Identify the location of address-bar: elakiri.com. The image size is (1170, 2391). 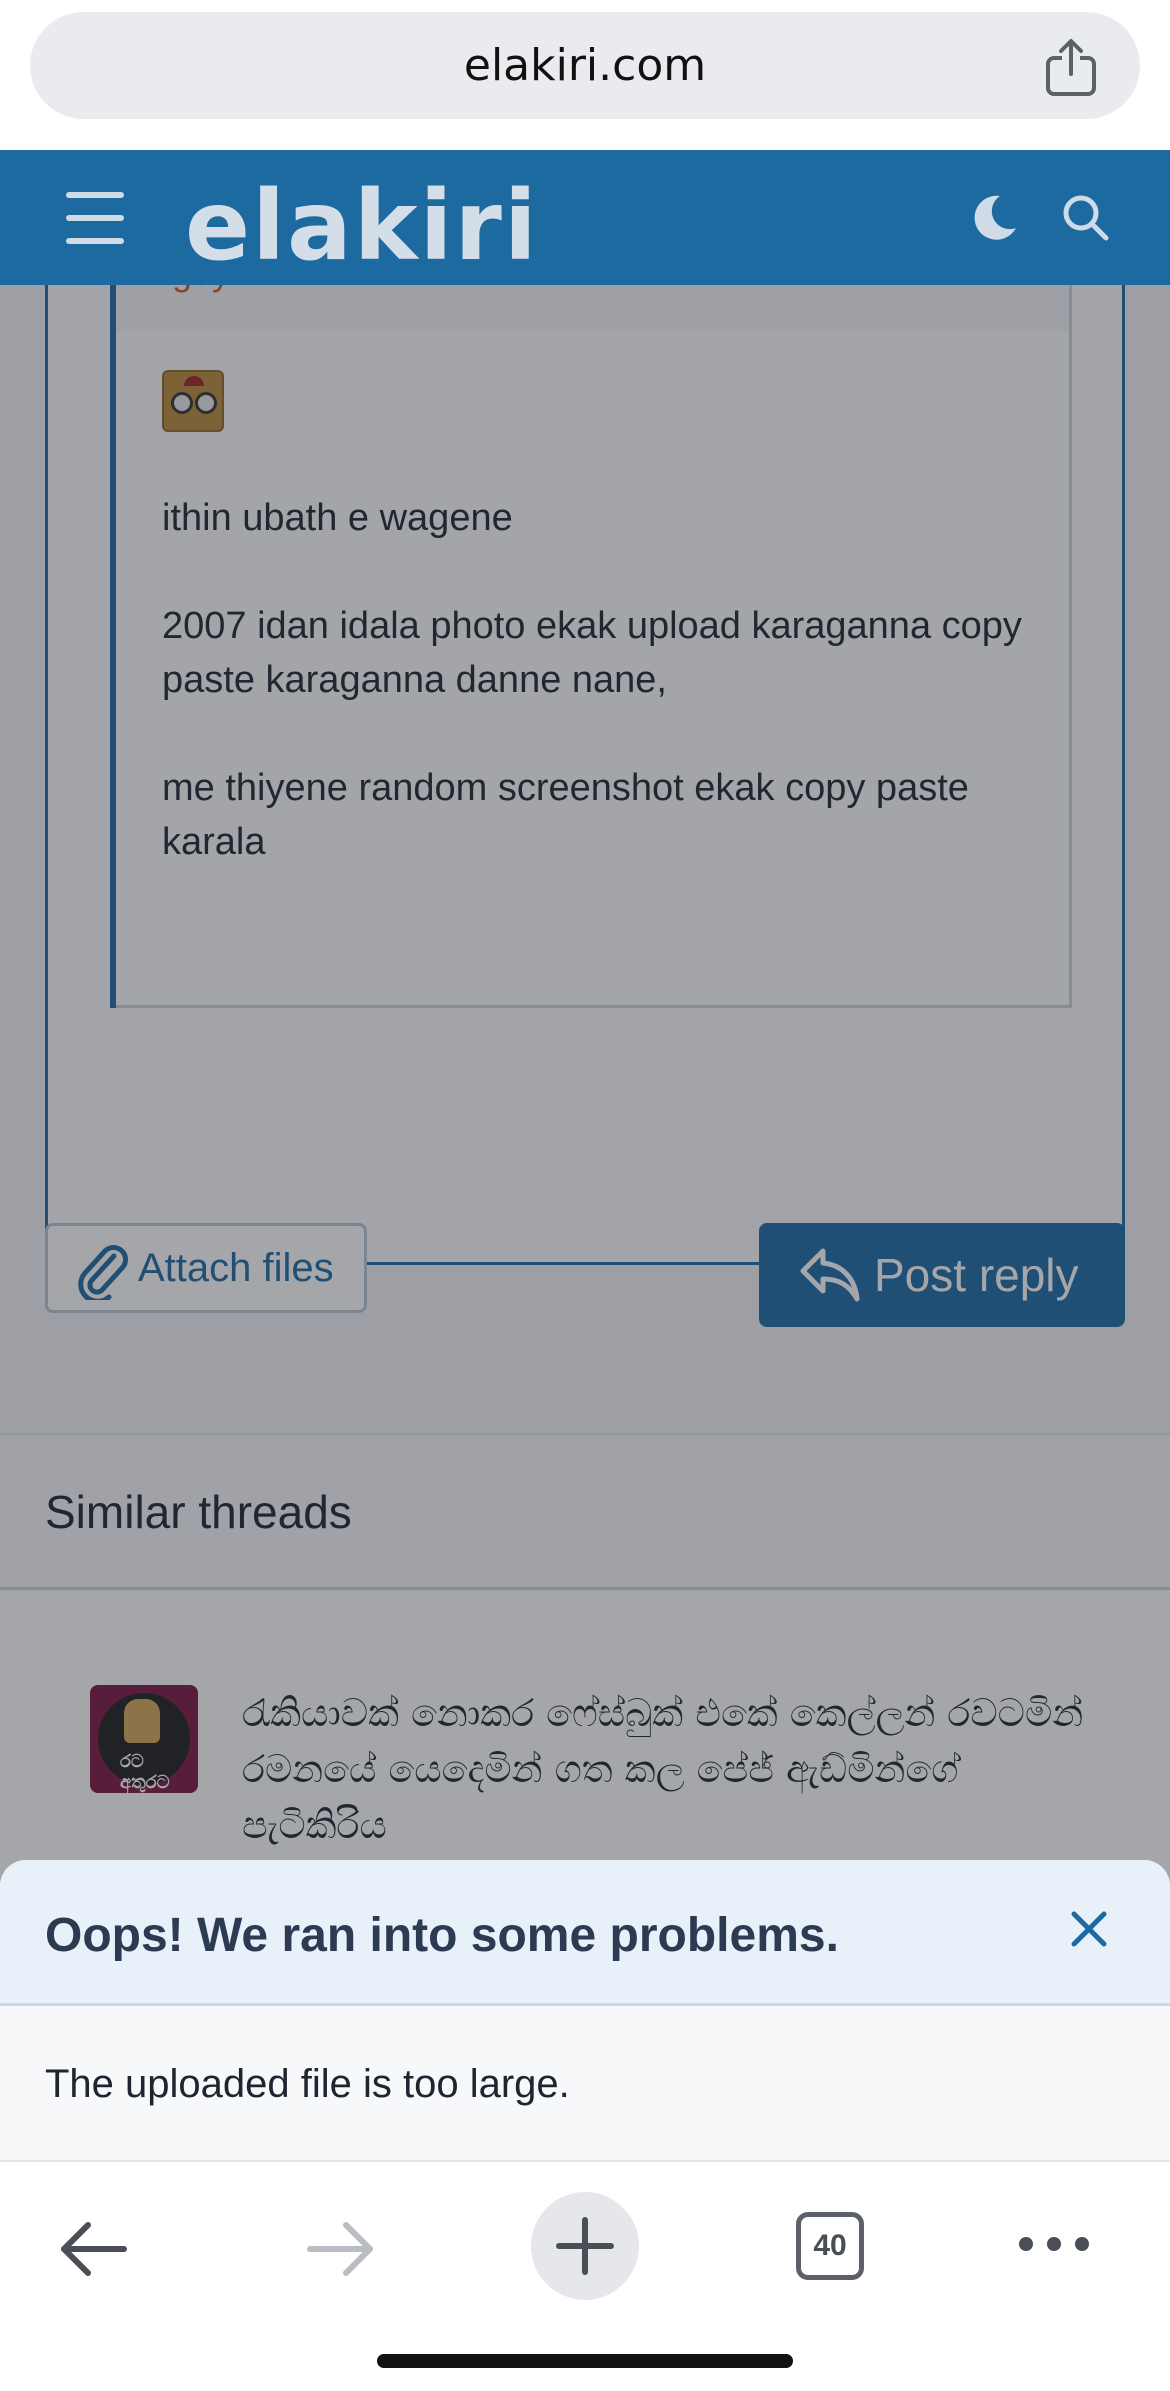
(585, 65).